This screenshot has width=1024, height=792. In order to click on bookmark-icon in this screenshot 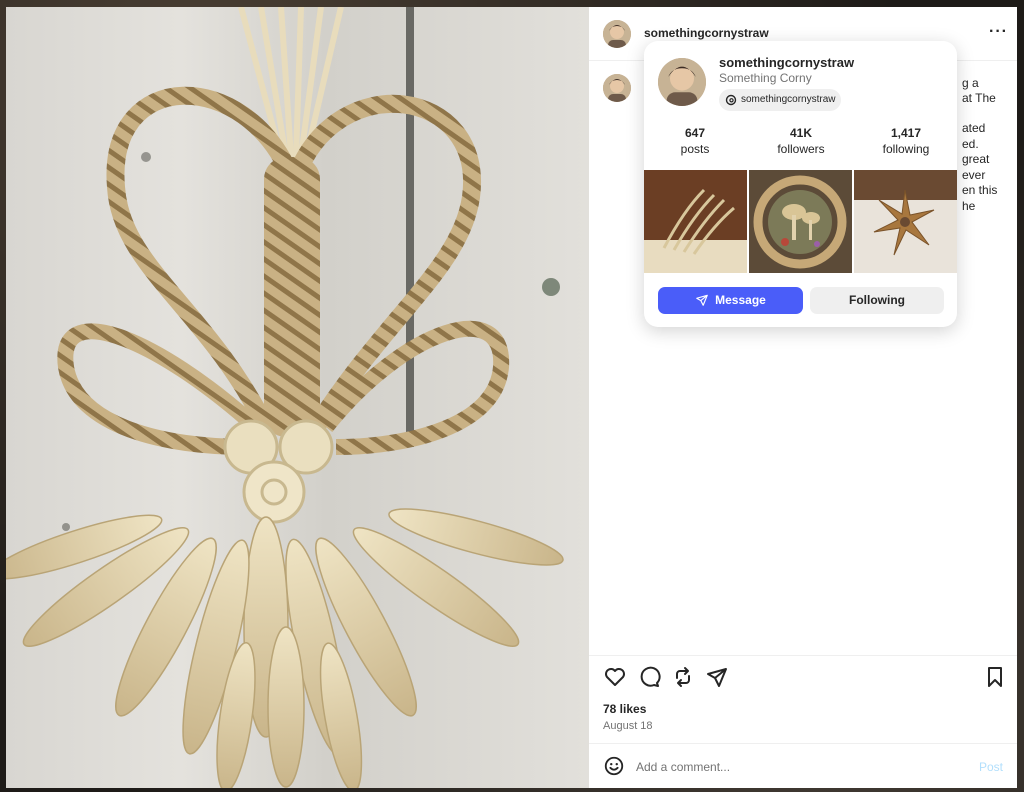, I will do `click(995, 677)`.